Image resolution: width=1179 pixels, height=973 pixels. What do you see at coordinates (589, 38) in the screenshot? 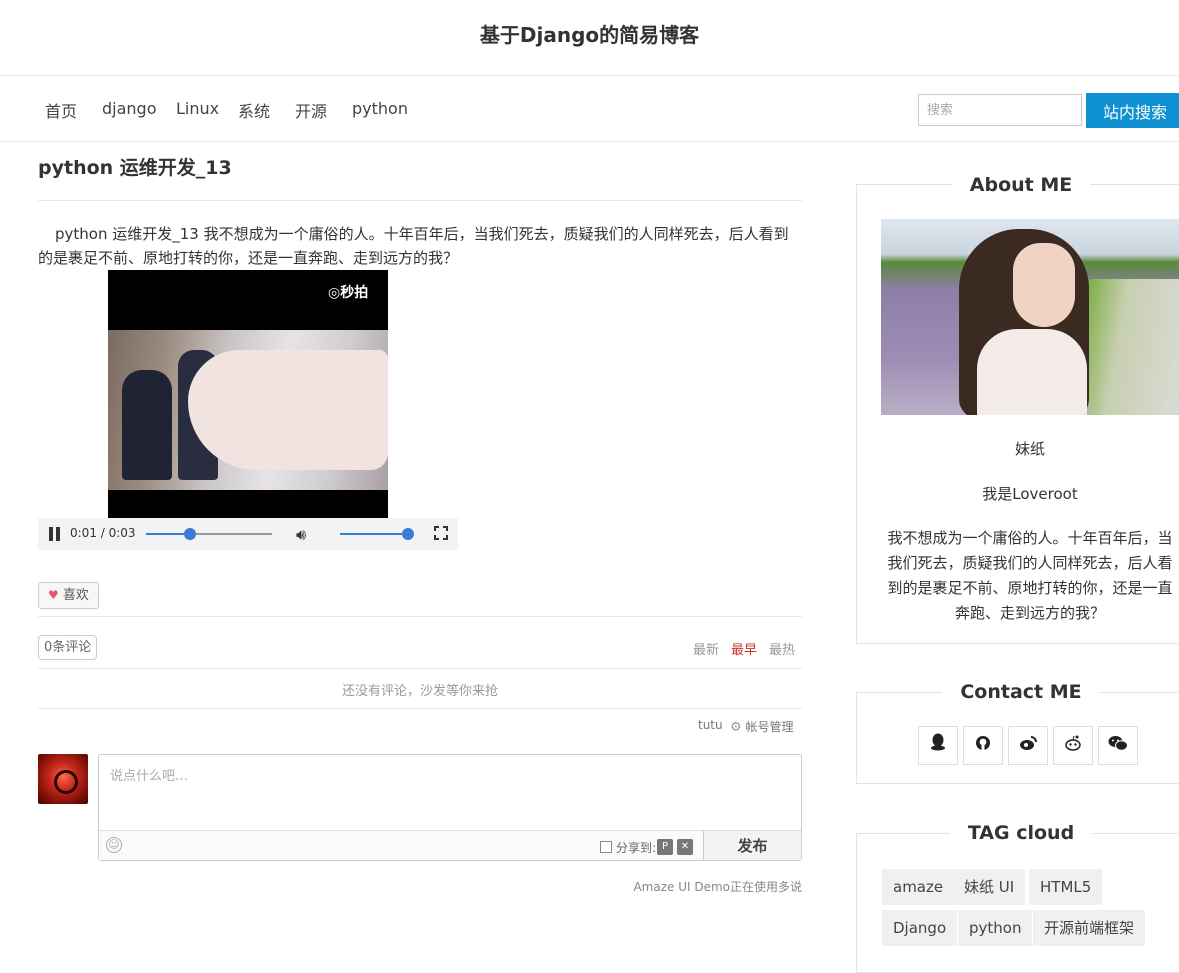
I see `site-title: 基于Django的简易博客` at bounding box center [589, 38].